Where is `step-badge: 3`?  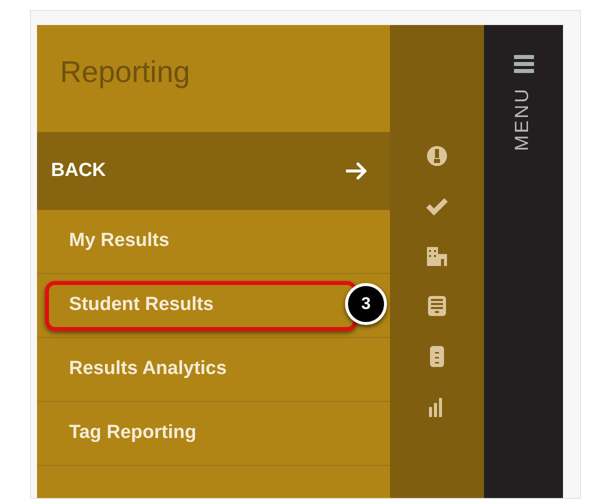
step-badge: 3 is located at coordinates (366, 304).